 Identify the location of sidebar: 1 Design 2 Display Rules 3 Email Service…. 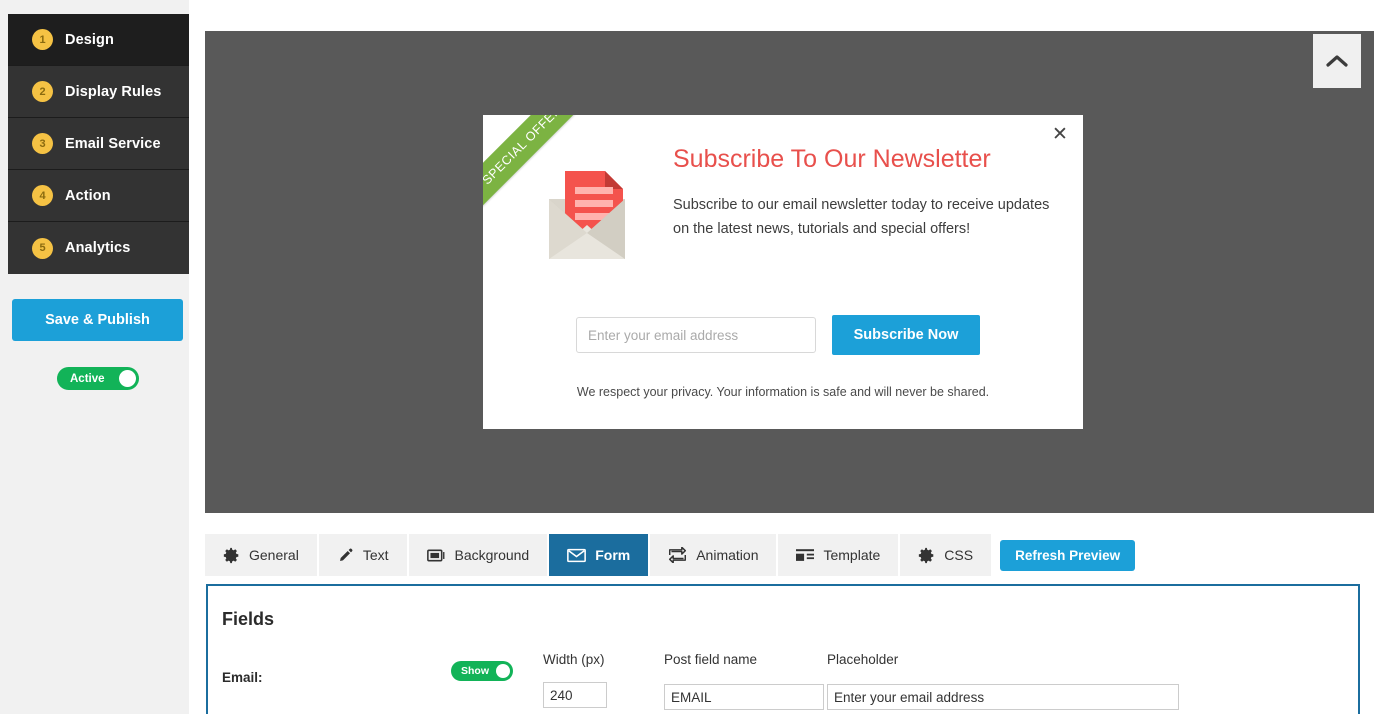
(94, 357).